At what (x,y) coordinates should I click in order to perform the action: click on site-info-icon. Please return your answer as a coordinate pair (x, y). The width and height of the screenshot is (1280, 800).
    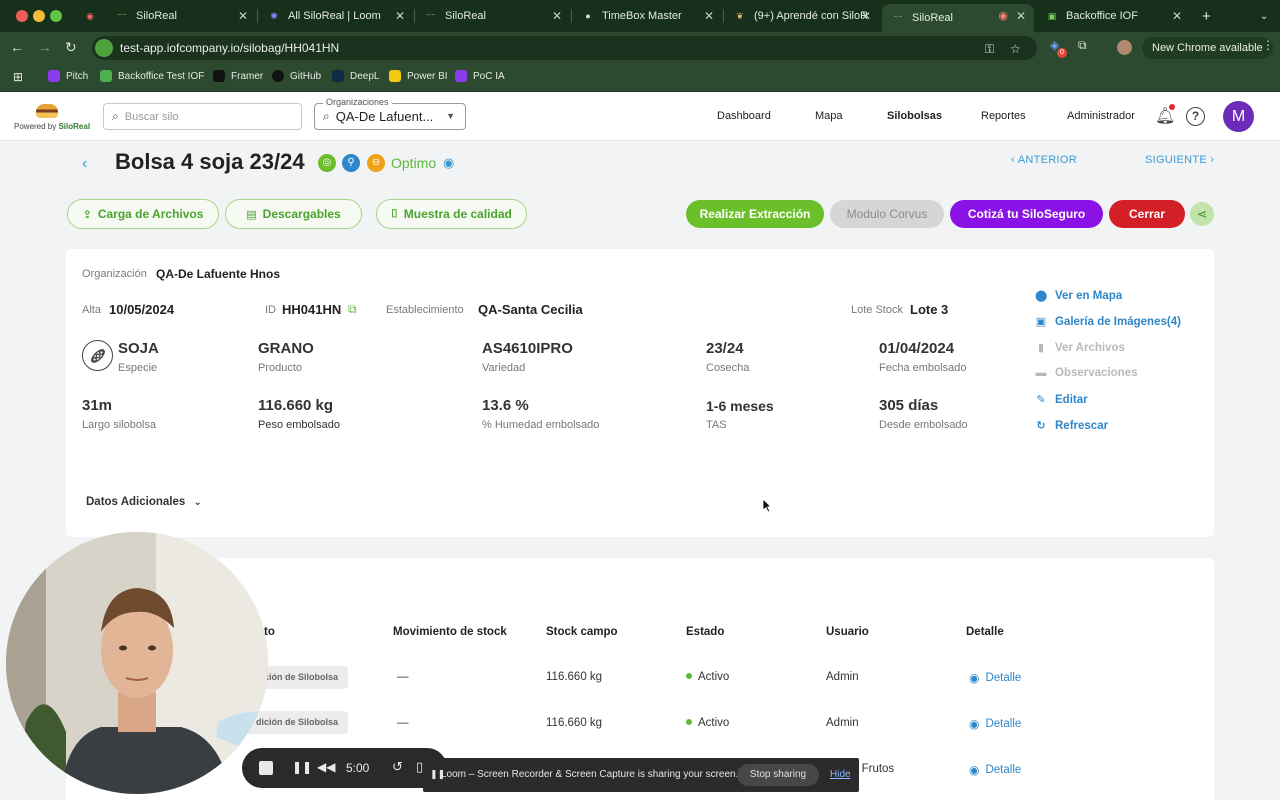
    Looking at the image, I should click on (104, 48).